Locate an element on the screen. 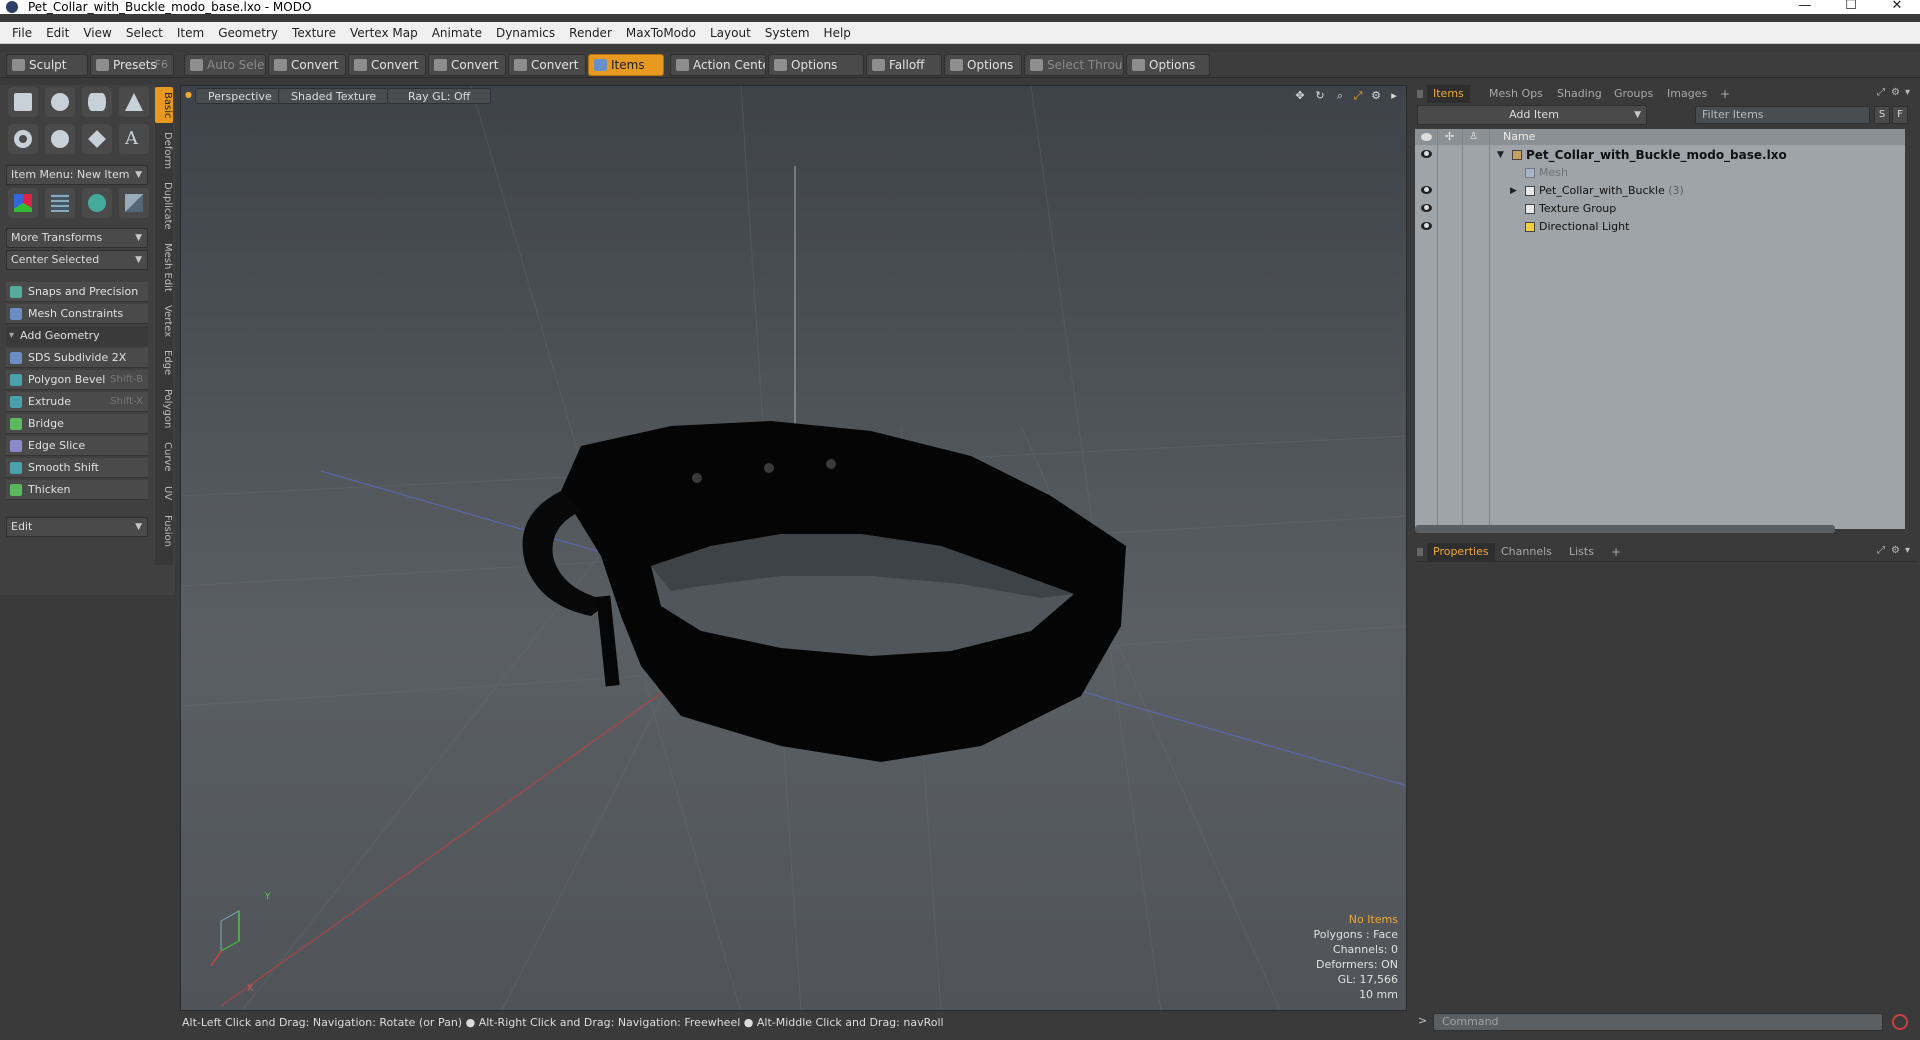 Image resolution: width=1920 pixels, height=1040 pixels. name-column-header: Name is located at coordinates (1519, 137).